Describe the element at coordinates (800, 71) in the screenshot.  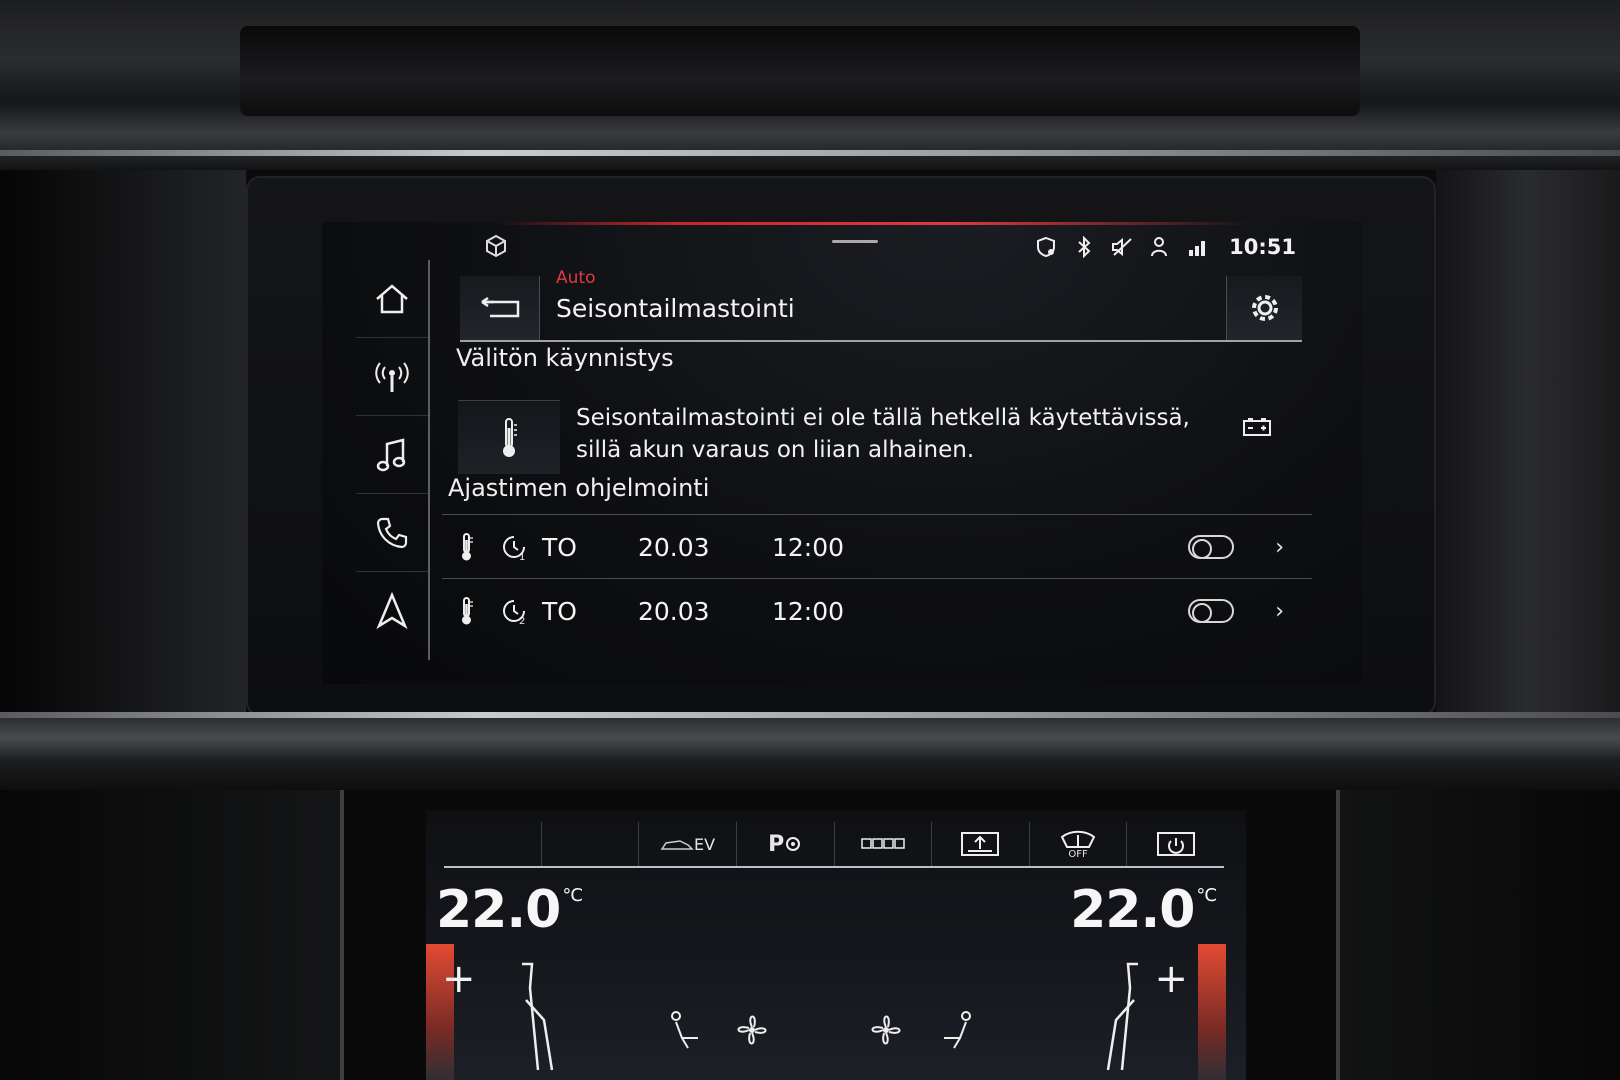
I see `air-vent` at that location.